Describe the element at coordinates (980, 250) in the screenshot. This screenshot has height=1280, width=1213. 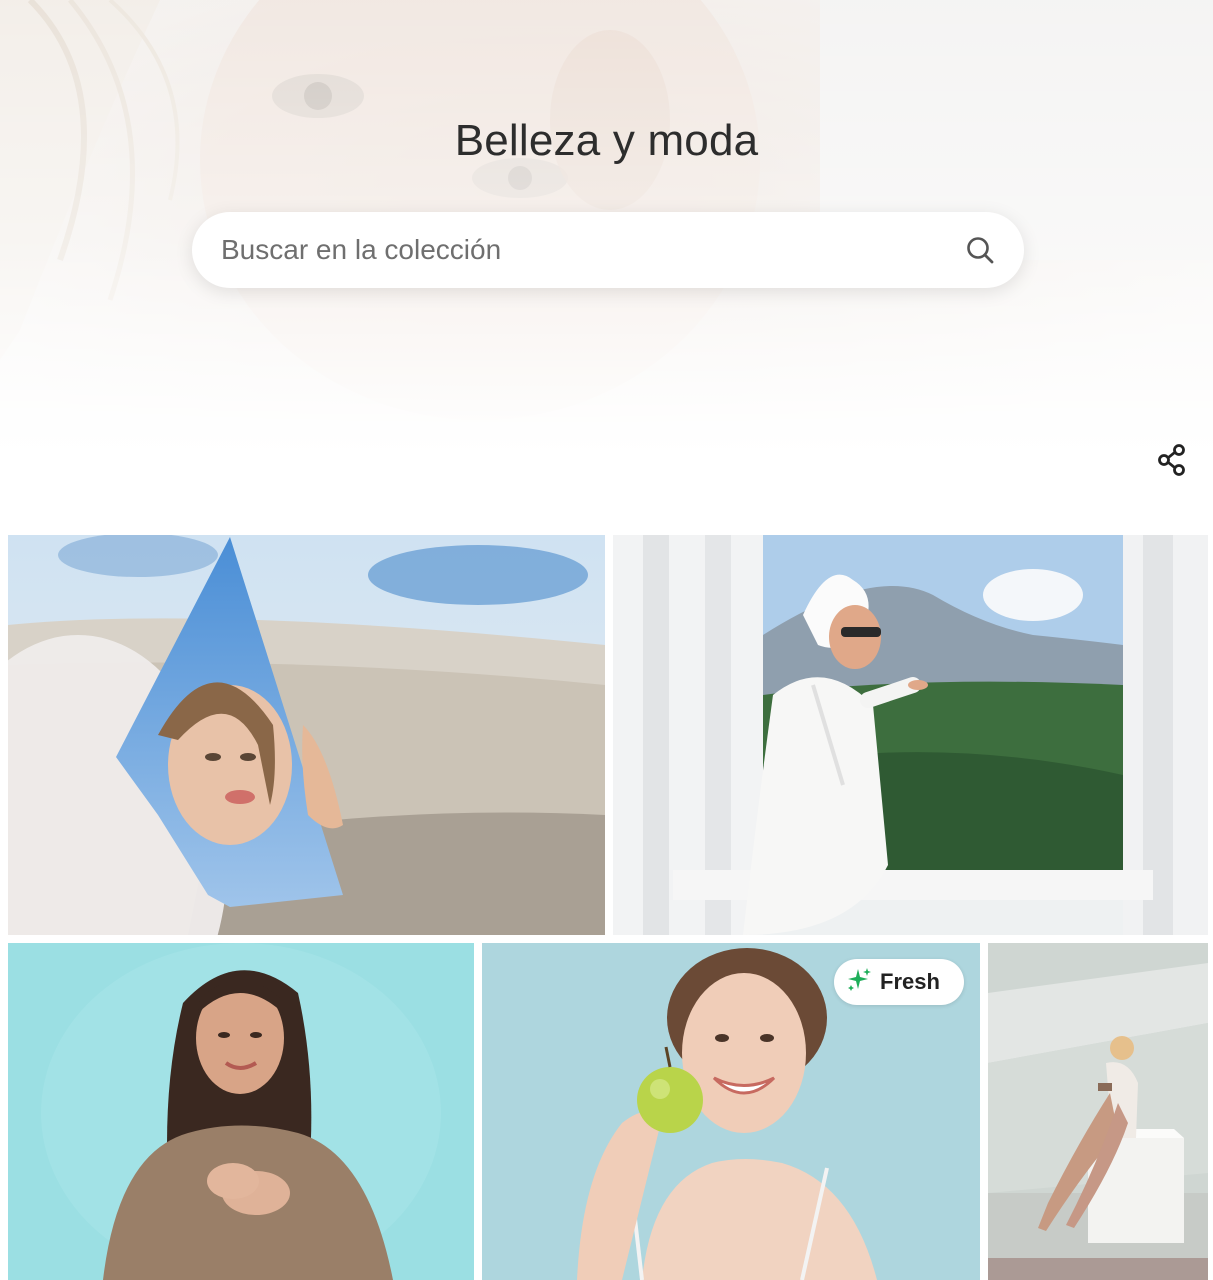
I see `search-icon` at that location.